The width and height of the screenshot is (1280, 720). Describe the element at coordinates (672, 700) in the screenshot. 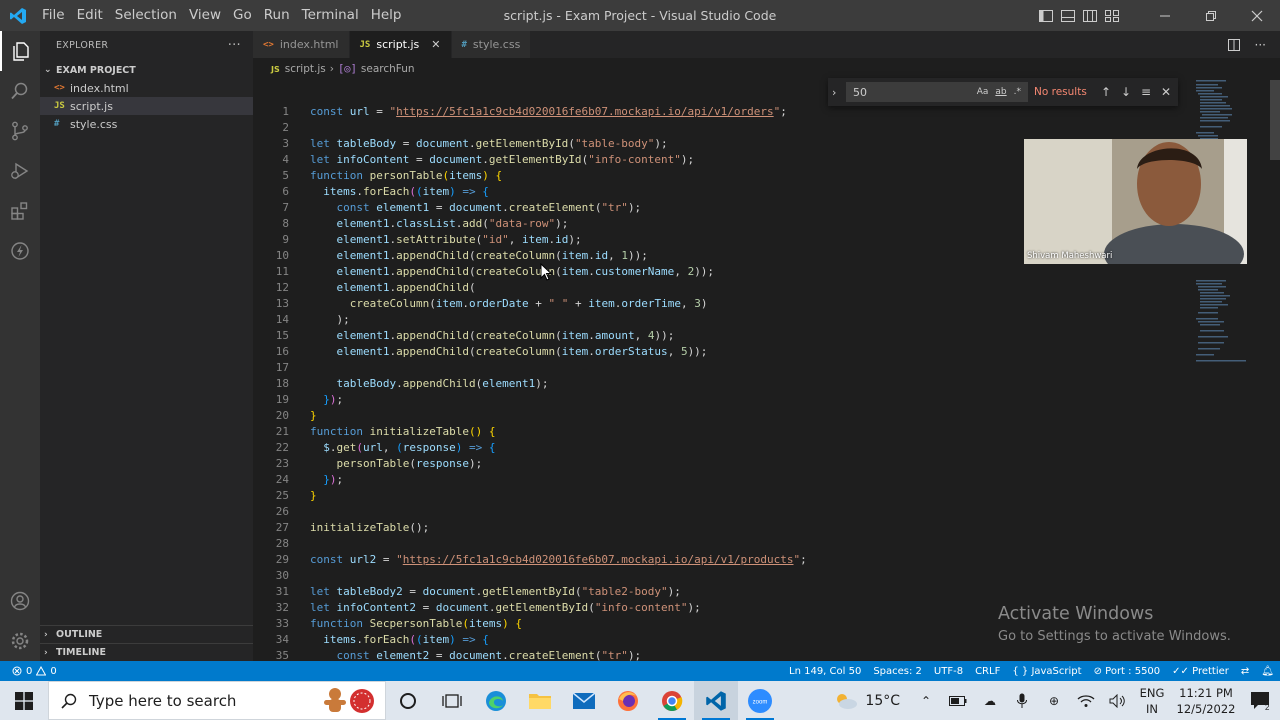

I see `chrome-icon` at that location.